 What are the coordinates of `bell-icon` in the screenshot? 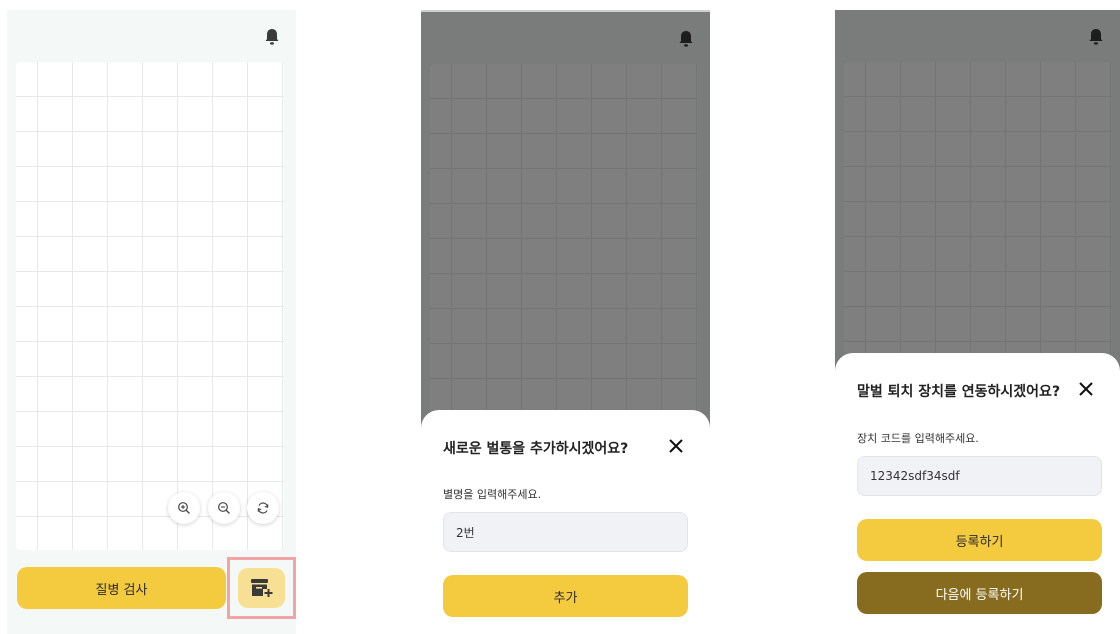 It's located at (272, 37).